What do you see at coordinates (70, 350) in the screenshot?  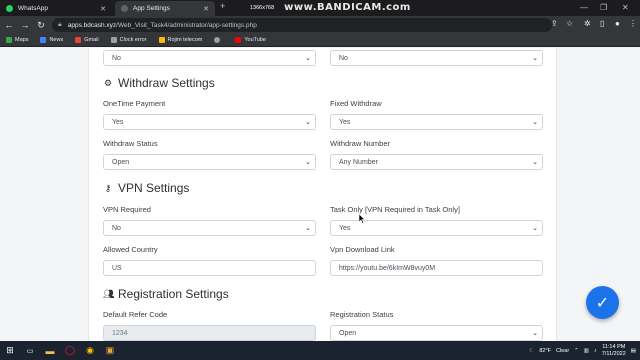 I see `opera-icon: ◯` at bounding box center [70, 350].